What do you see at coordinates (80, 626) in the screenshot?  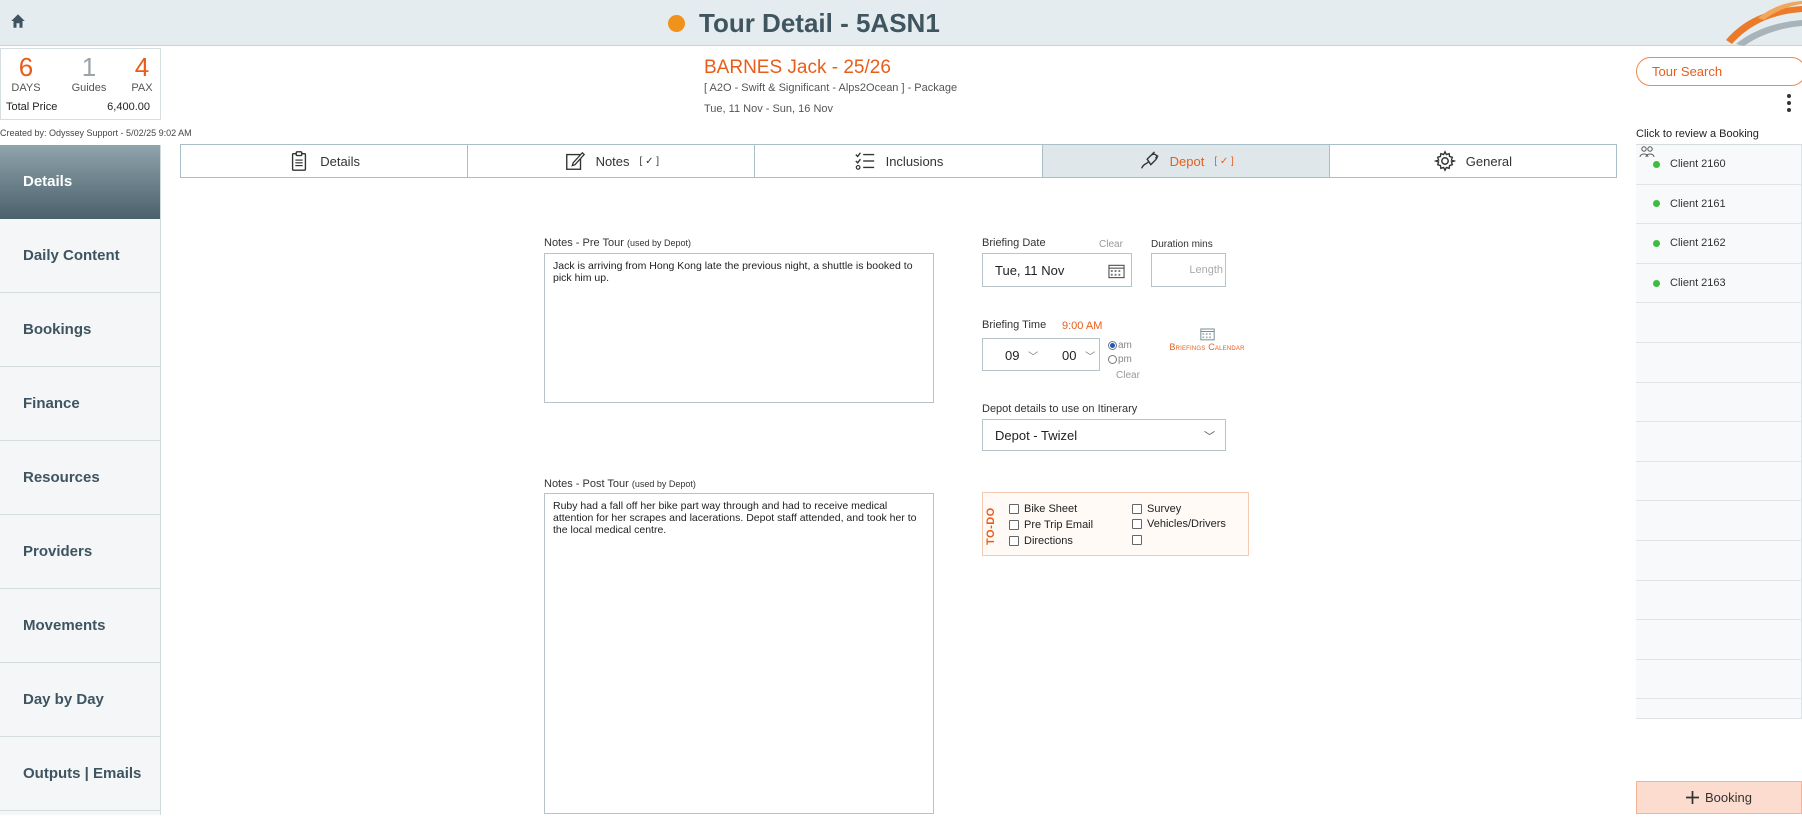 I see `sidebar-item-movements: Movements` at bounding box center [80, 626].